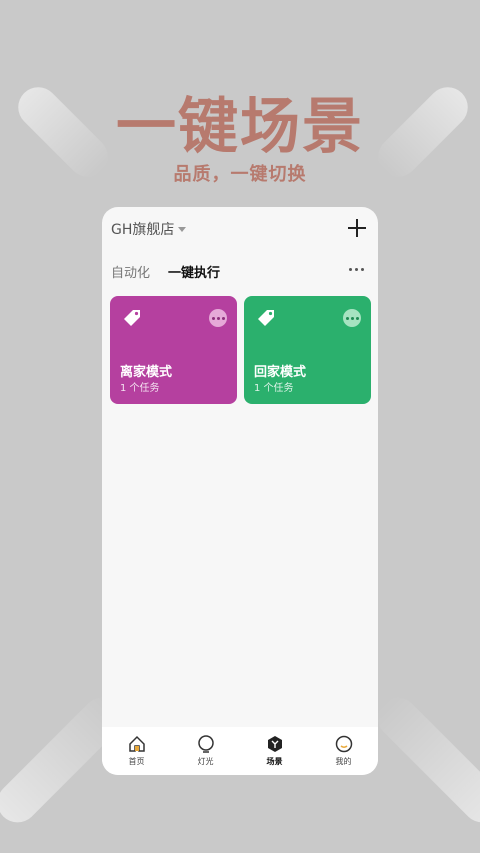  I want to click on tabbar-label: 场景, so click(274, 761).